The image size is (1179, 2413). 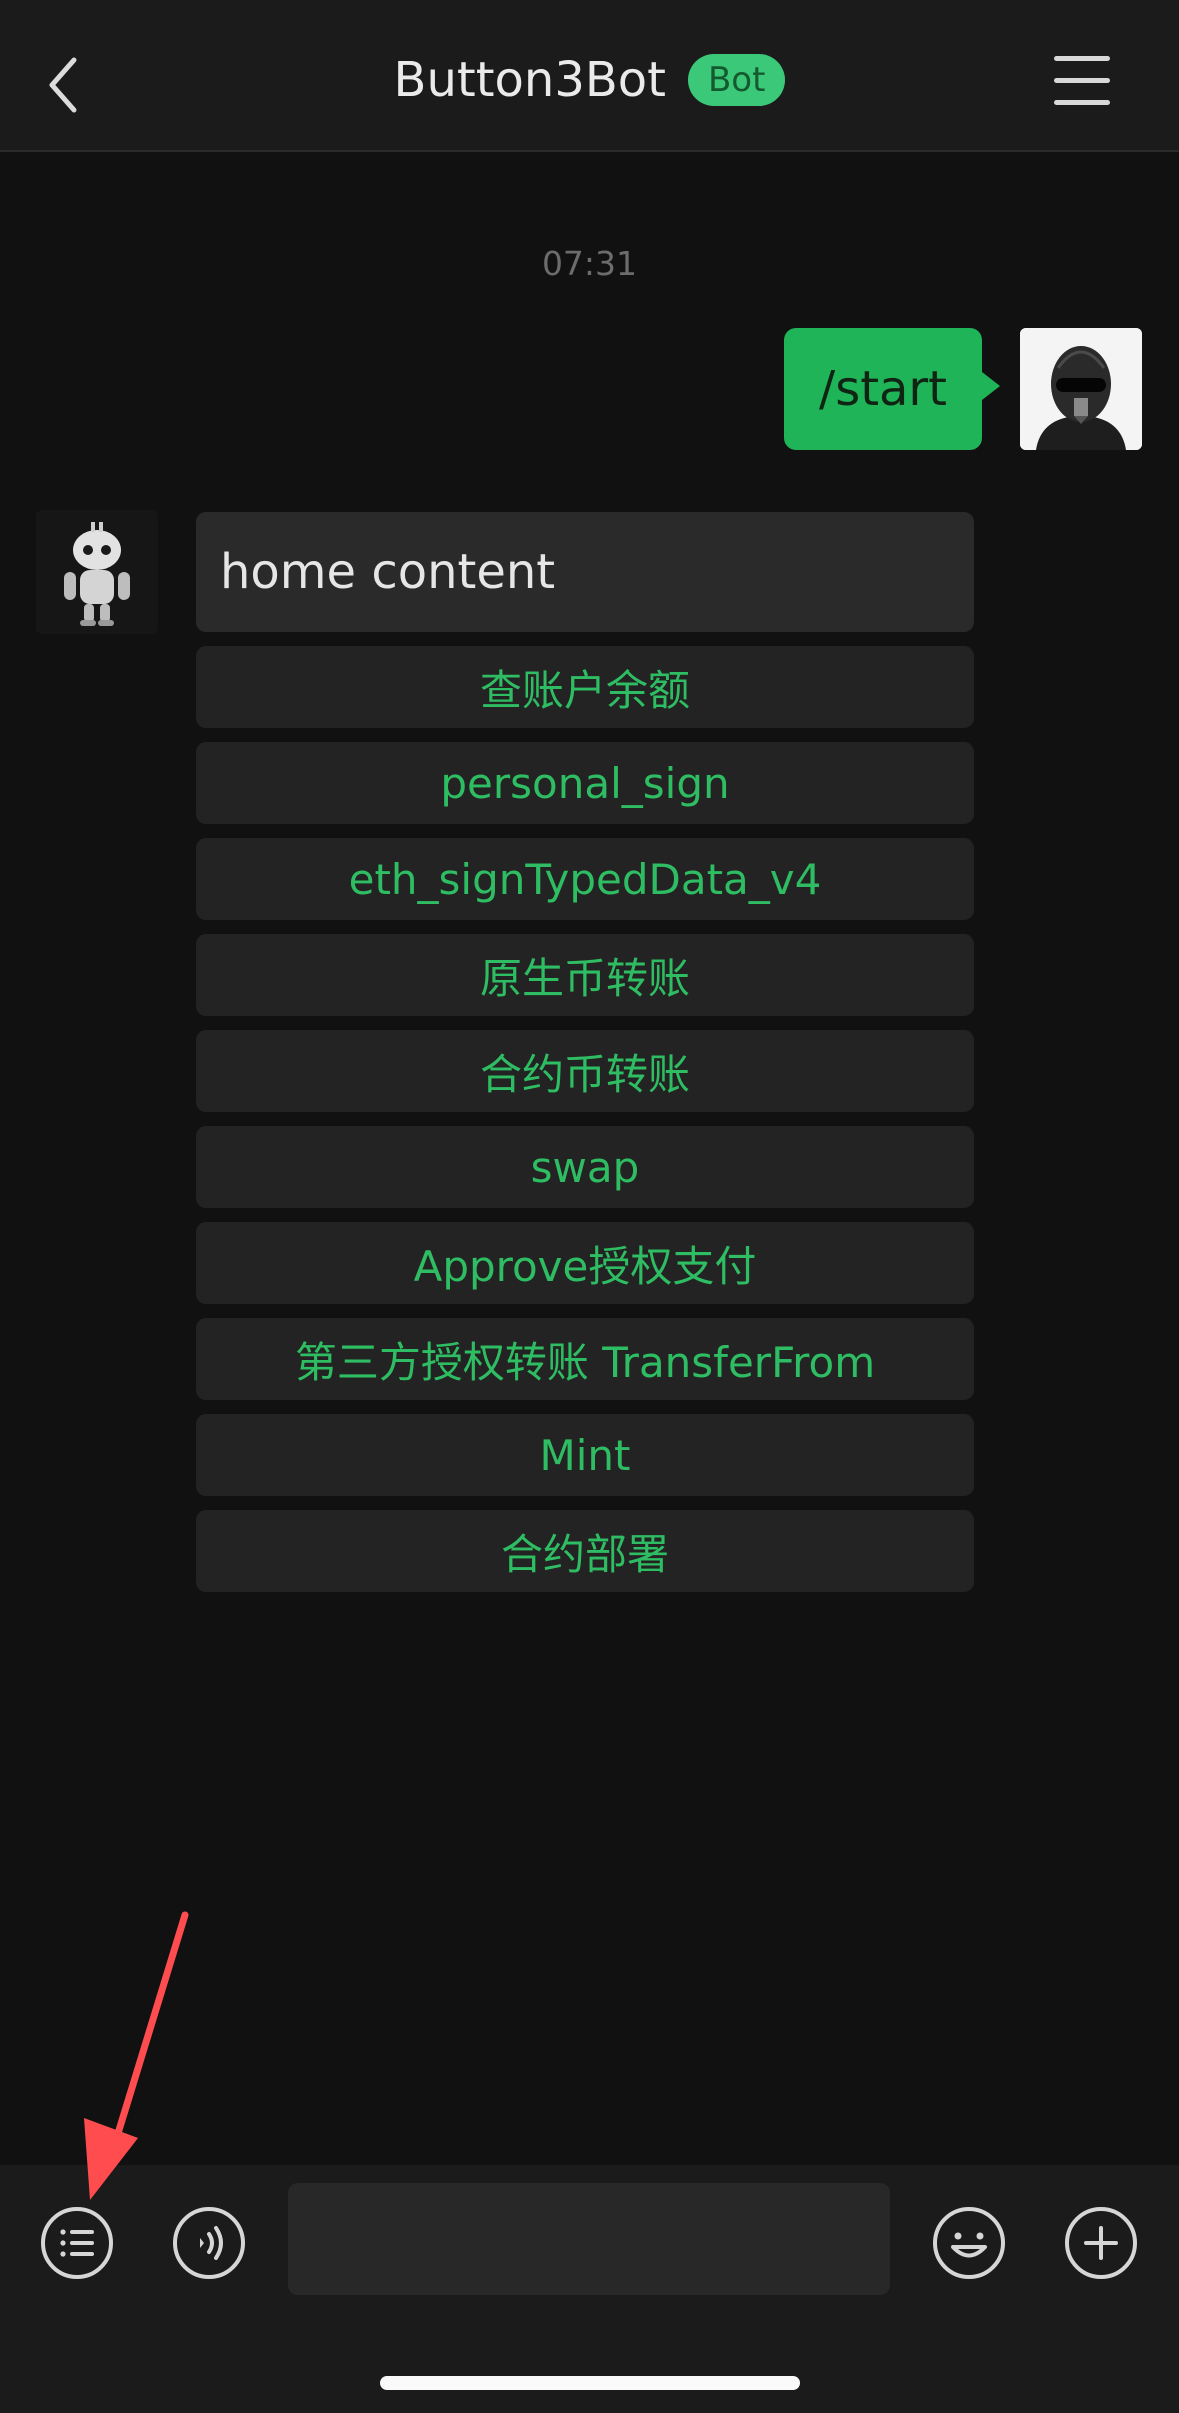 I want to click on list-icon, so click(x=77, y=2243).